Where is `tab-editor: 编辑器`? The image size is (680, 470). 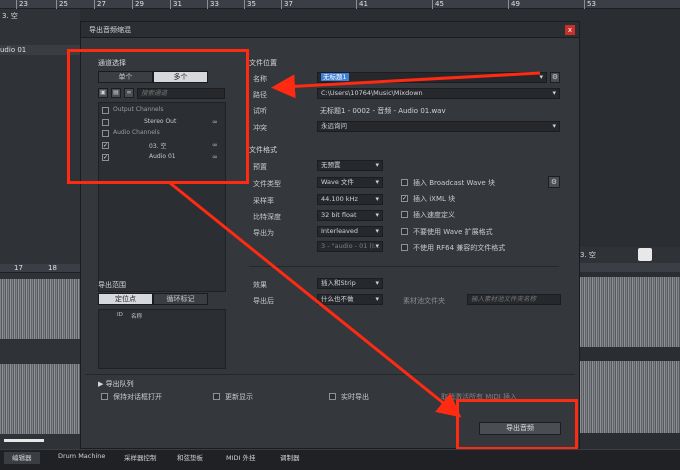
tab-editor: 编辑器 is located at coordinates (22, 458).